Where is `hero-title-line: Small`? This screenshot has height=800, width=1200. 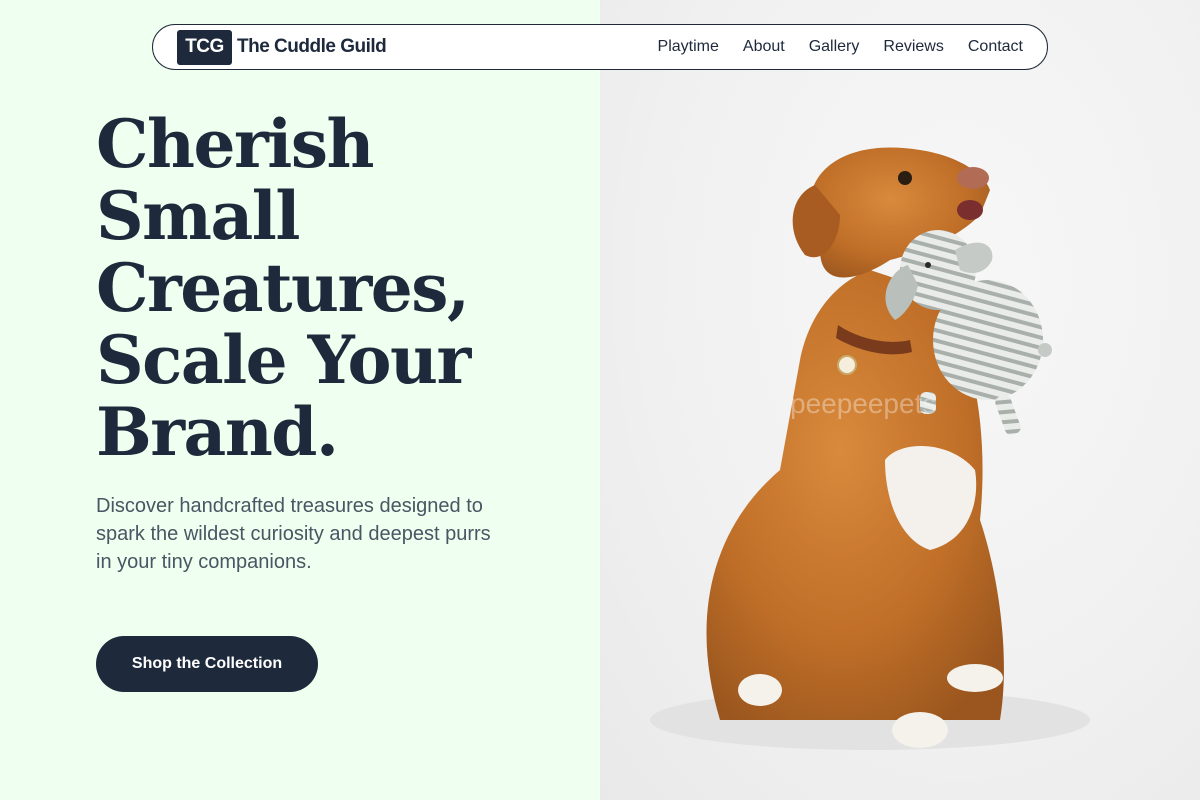 hero-title-line: Small is located at coordinates (198, 216).